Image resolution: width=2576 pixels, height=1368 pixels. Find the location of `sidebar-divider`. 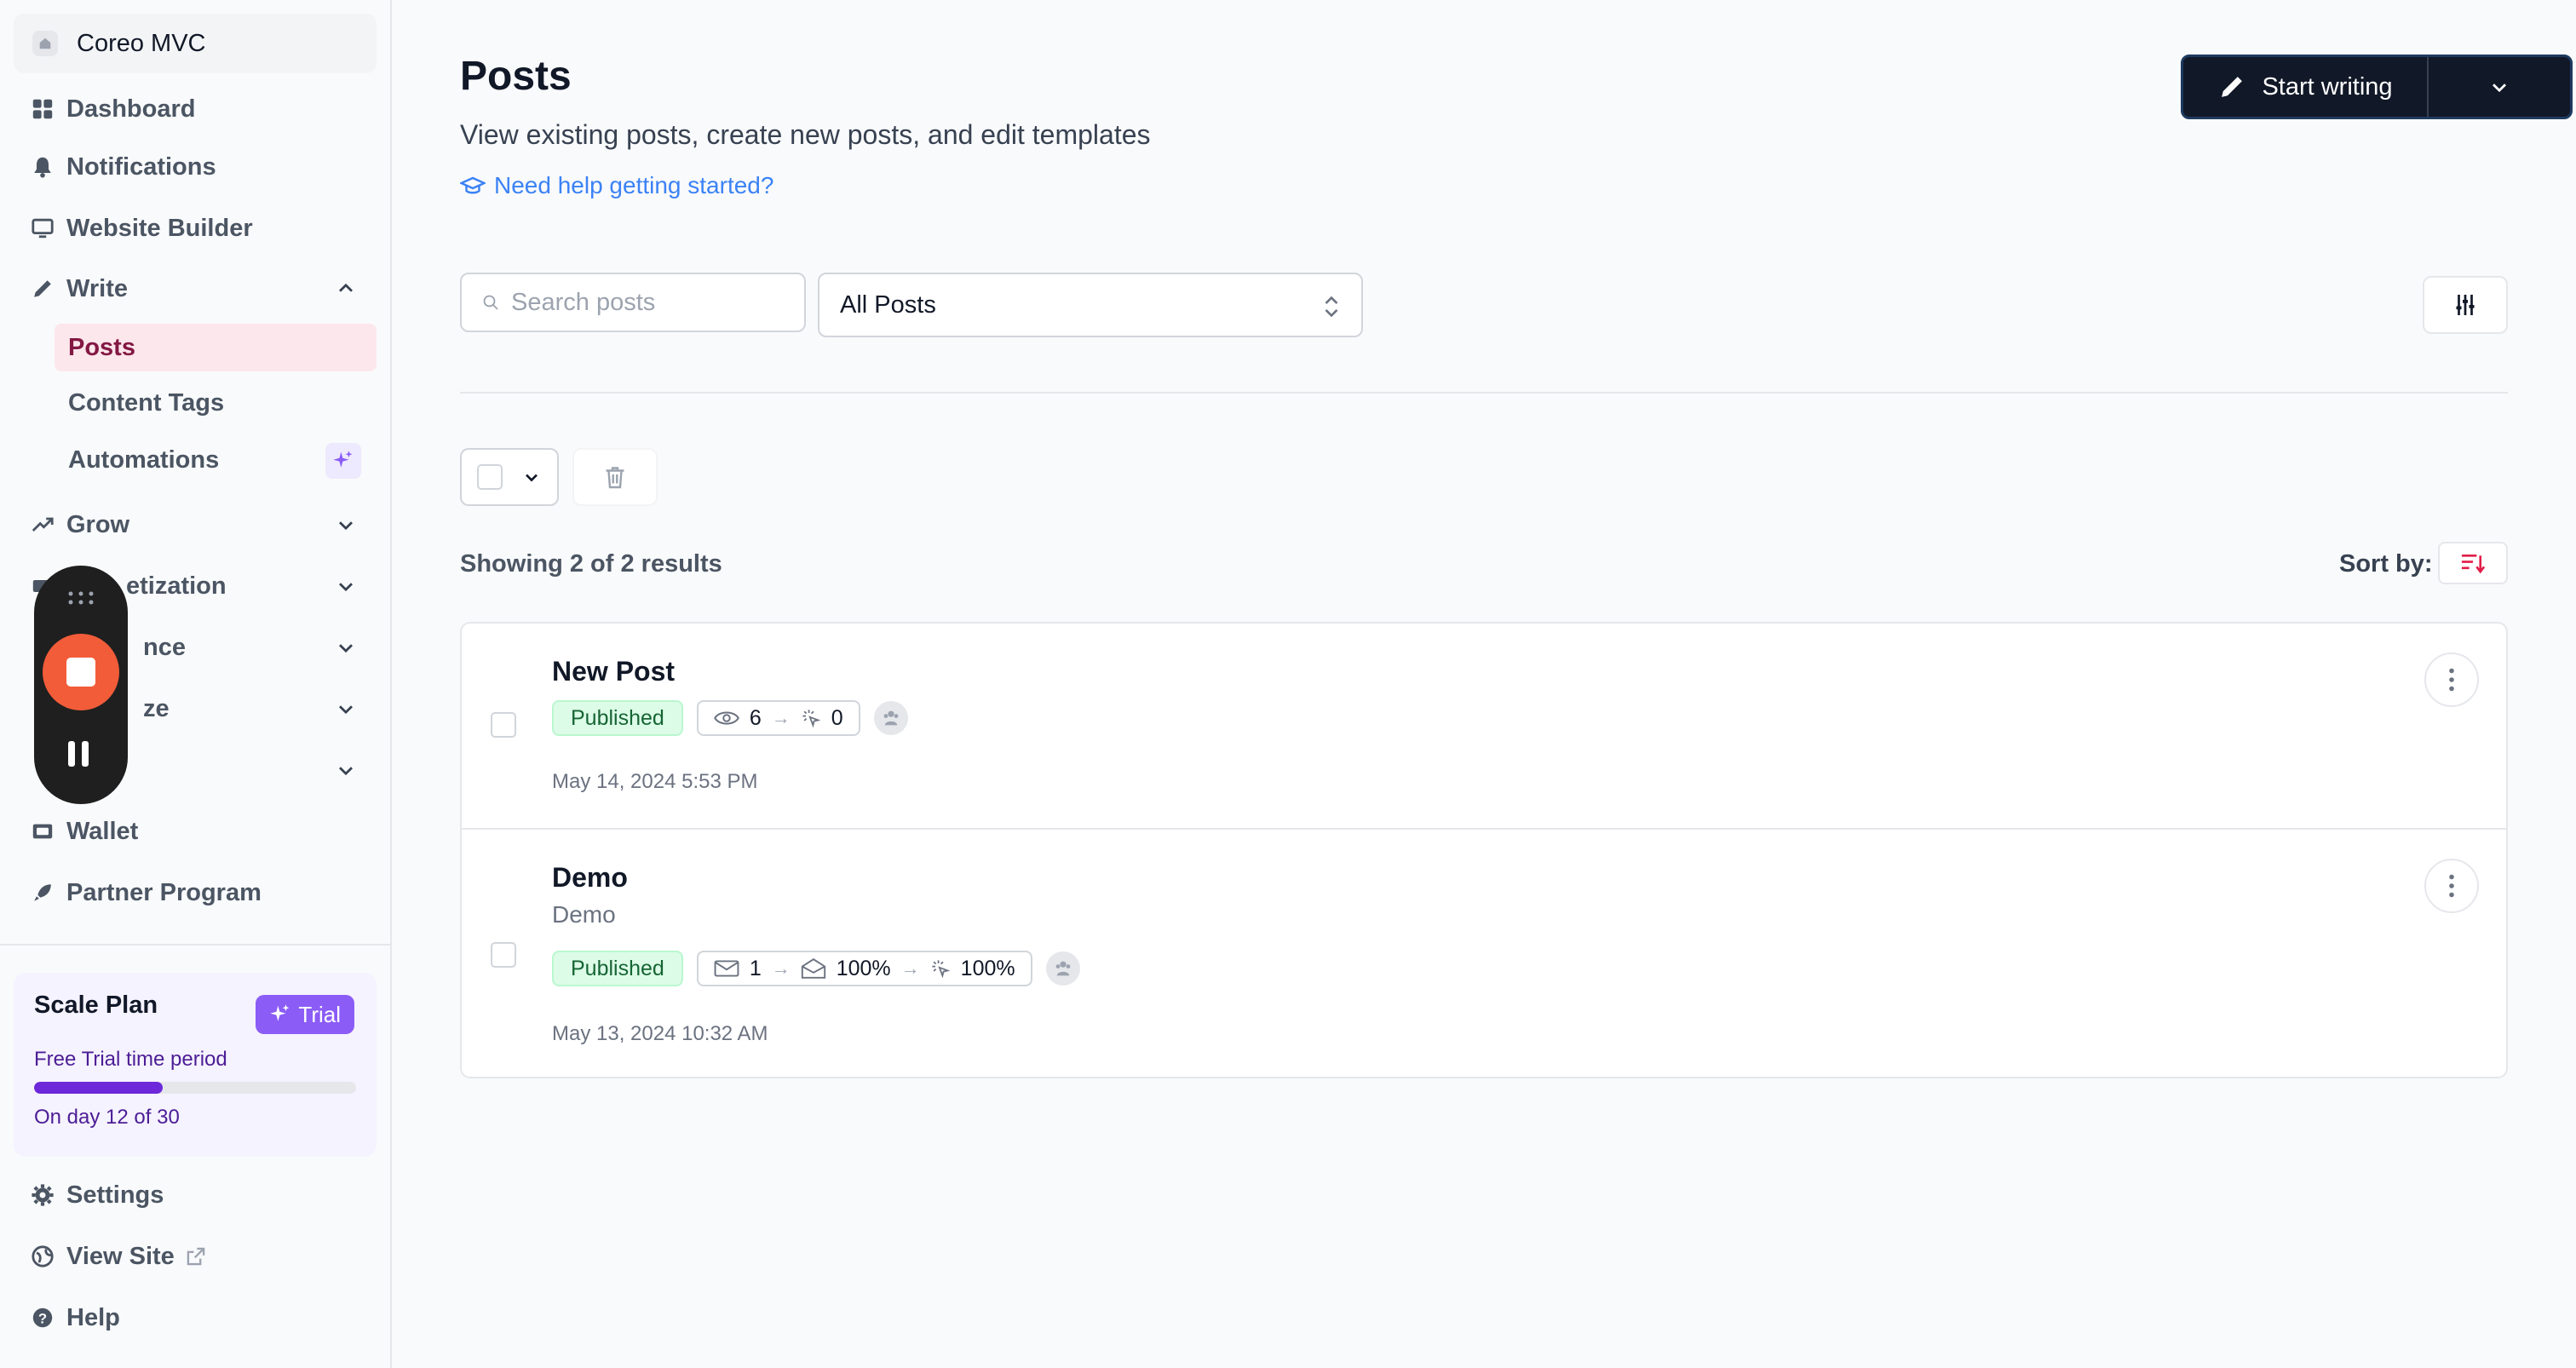

sidebar-divider is located at coordinates (196, 945).